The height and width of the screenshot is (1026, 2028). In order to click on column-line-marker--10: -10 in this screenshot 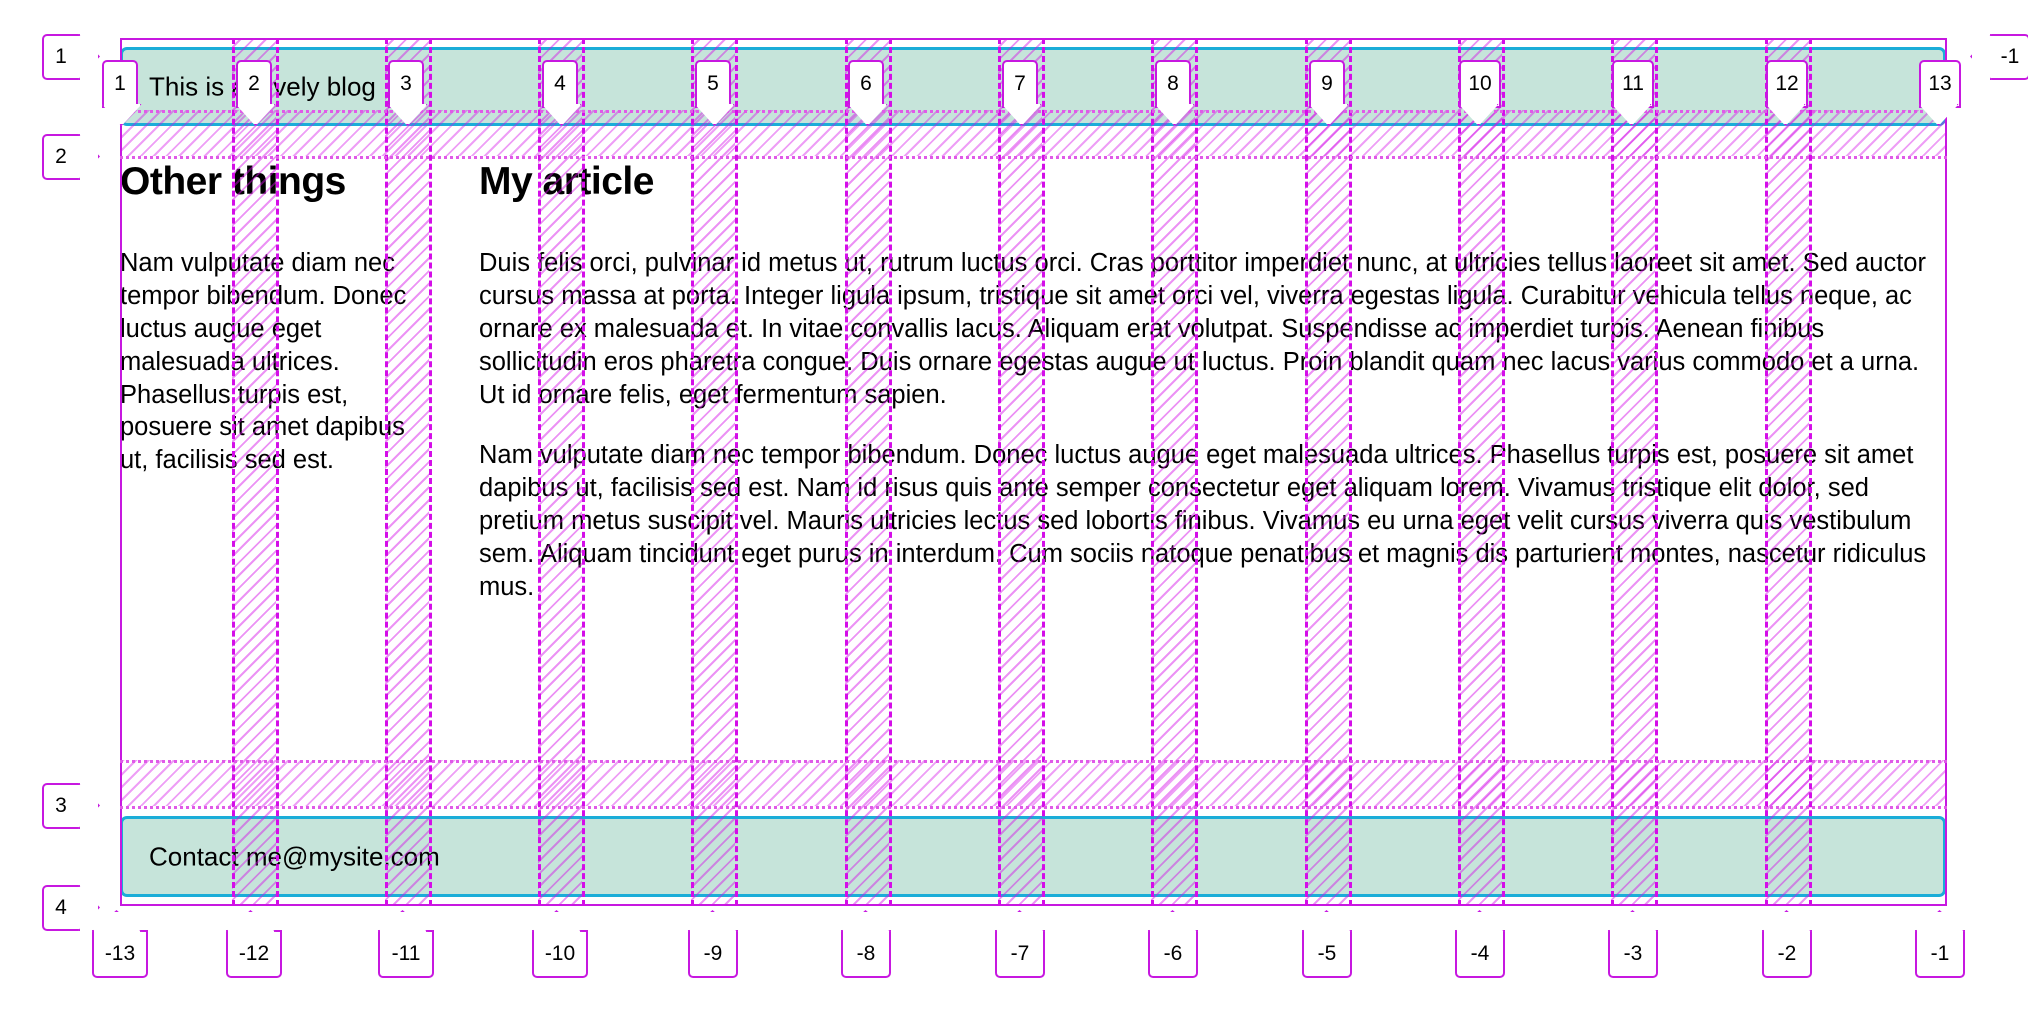, I will do `click(559, 944)`.